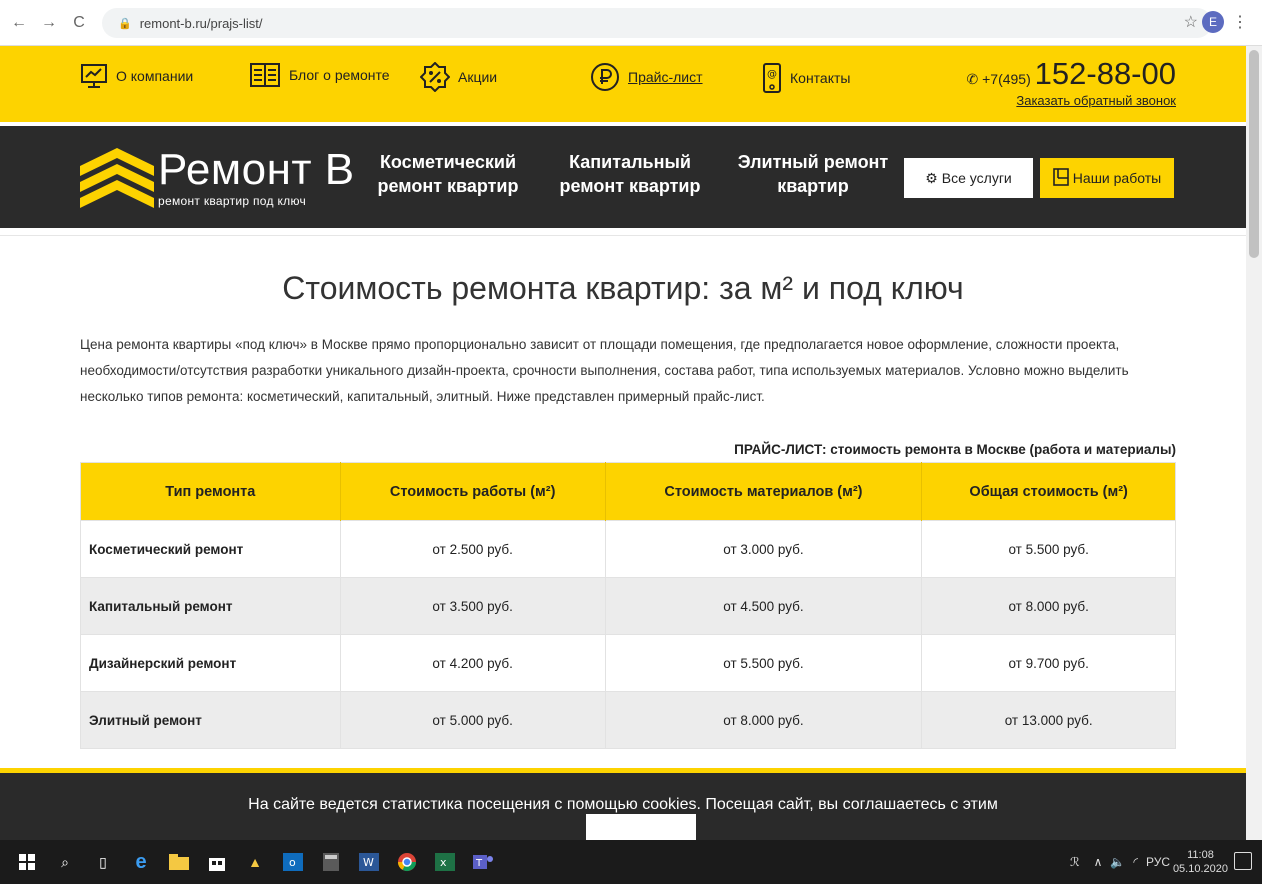 This screenshot has width=1262, height=884. I want to click on calculator-icon, so click(331, 862).